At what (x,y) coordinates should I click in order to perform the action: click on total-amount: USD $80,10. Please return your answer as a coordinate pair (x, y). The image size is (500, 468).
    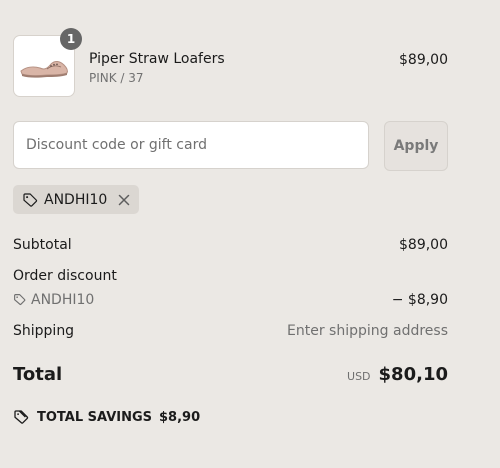
    Looking at the image, I should click on (397, 374).